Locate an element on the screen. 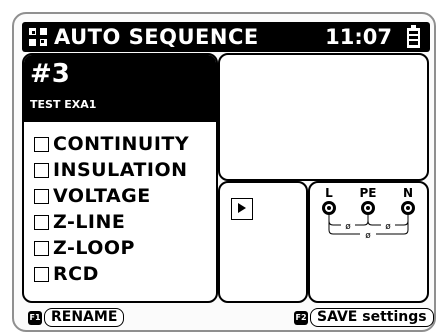 The width and height of the screenshot is (448, 335). terminal-panel: L PE N ø ø ø is located at coordinates (368, 242).